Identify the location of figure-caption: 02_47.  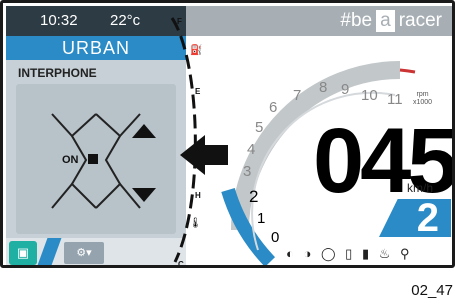
(432, 290).